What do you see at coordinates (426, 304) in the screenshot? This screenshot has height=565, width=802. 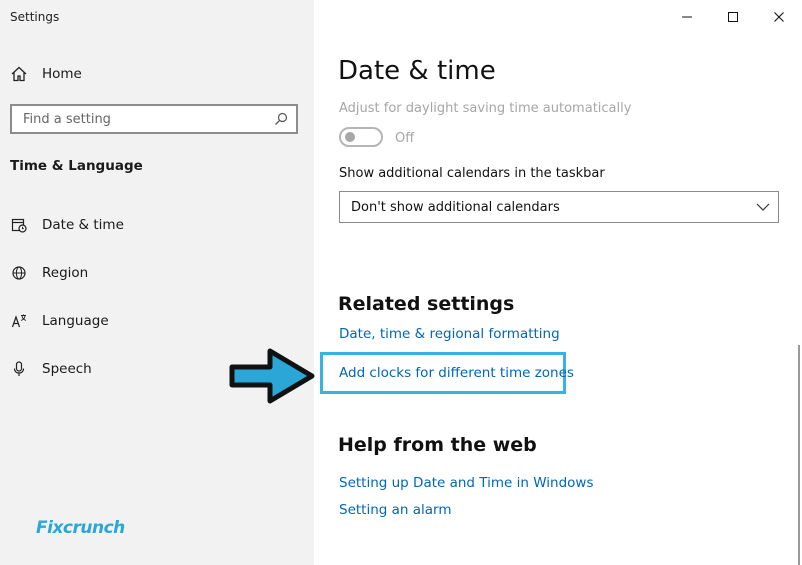 I see `related-settings-heading: Related settings` at bounding box center [426, 304].